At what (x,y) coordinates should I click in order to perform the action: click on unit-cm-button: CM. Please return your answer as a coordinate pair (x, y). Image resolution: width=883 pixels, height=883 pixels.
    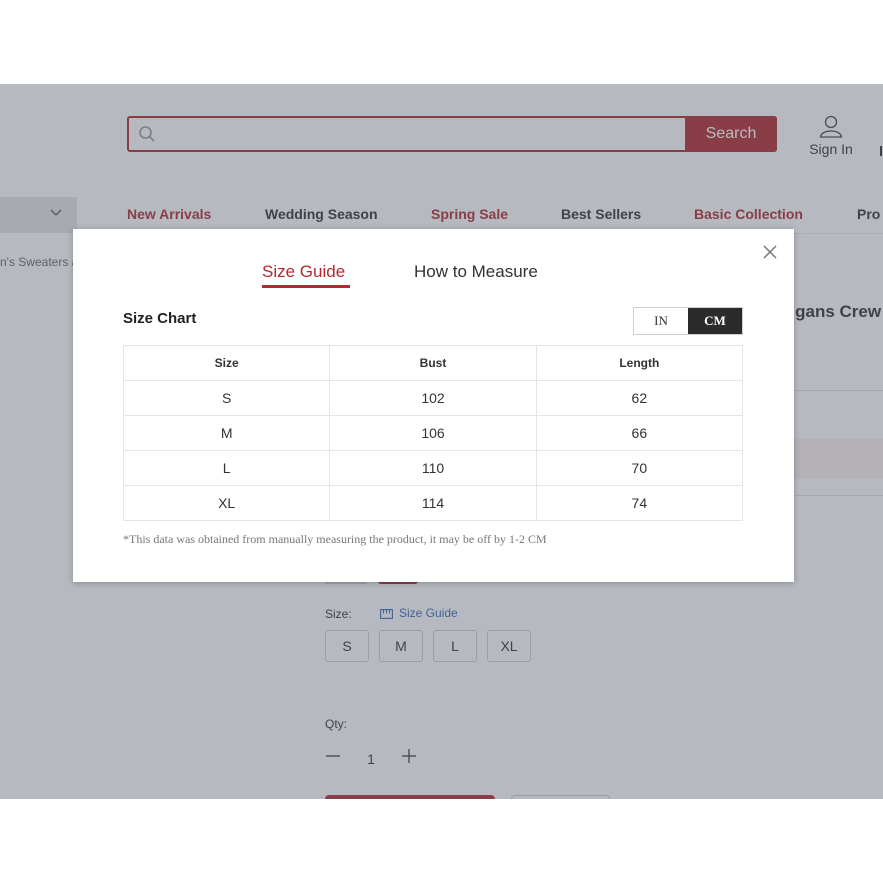
    Looking at the image, I should click on (715, 321).